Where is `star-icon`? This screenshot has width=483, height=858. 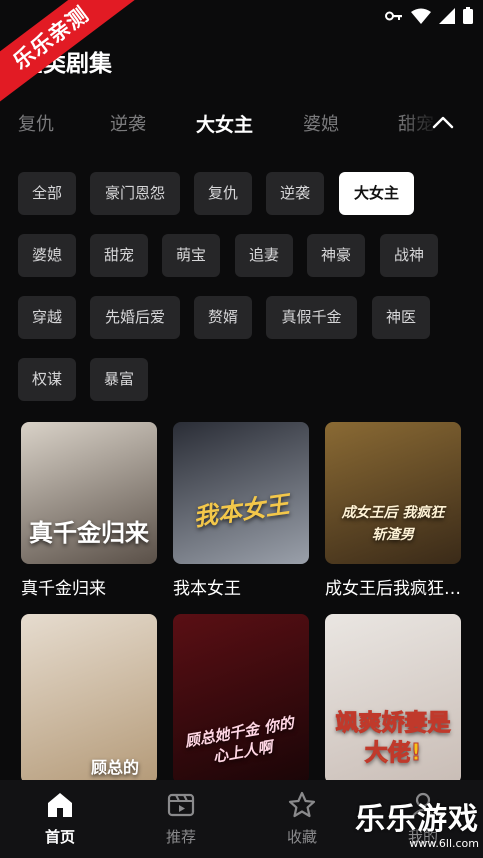 star-icon is located at coordinates (302, 804).